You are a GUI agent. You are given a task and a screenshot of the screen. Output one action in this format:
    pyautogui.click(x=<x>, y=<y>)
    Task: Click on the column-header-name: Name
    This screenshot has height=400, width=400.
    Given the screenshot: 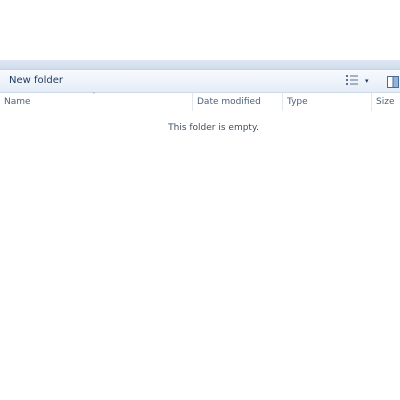 What is the action you would take?
    pyautogui.click(x=17, y=102)
    